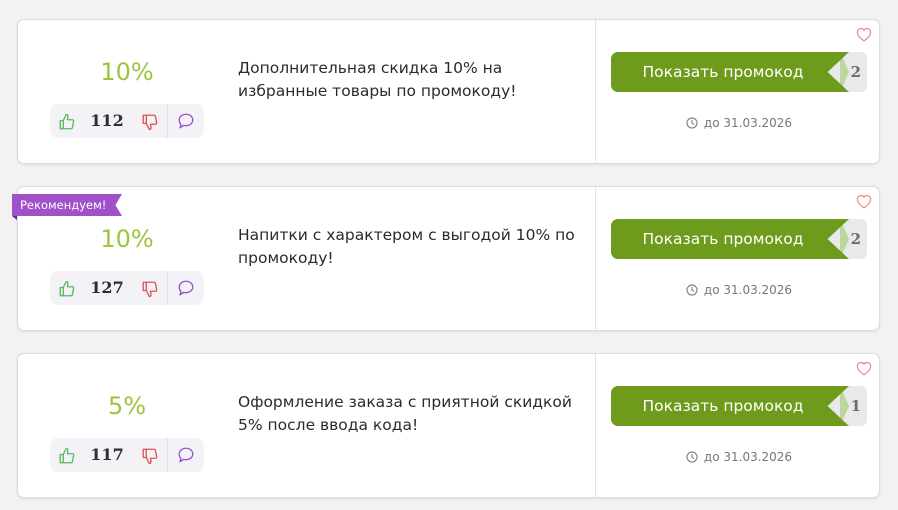 The image size is (898, 510). Describe the element at coordinates (14, 218) in the screenshot. I see `recommended-badge-tail` at that location.